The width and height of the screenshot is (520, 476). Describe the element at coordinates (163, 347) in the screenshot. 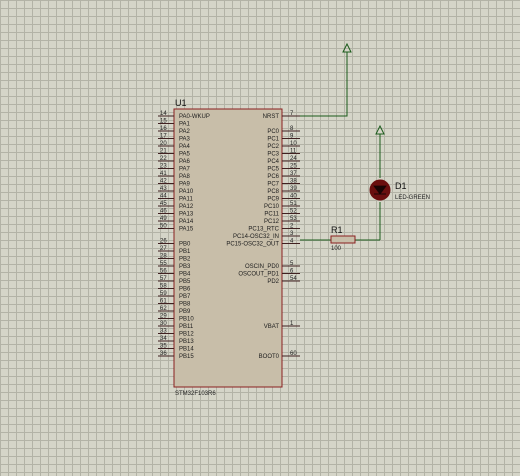

I see `pin-number: 35` at that location.